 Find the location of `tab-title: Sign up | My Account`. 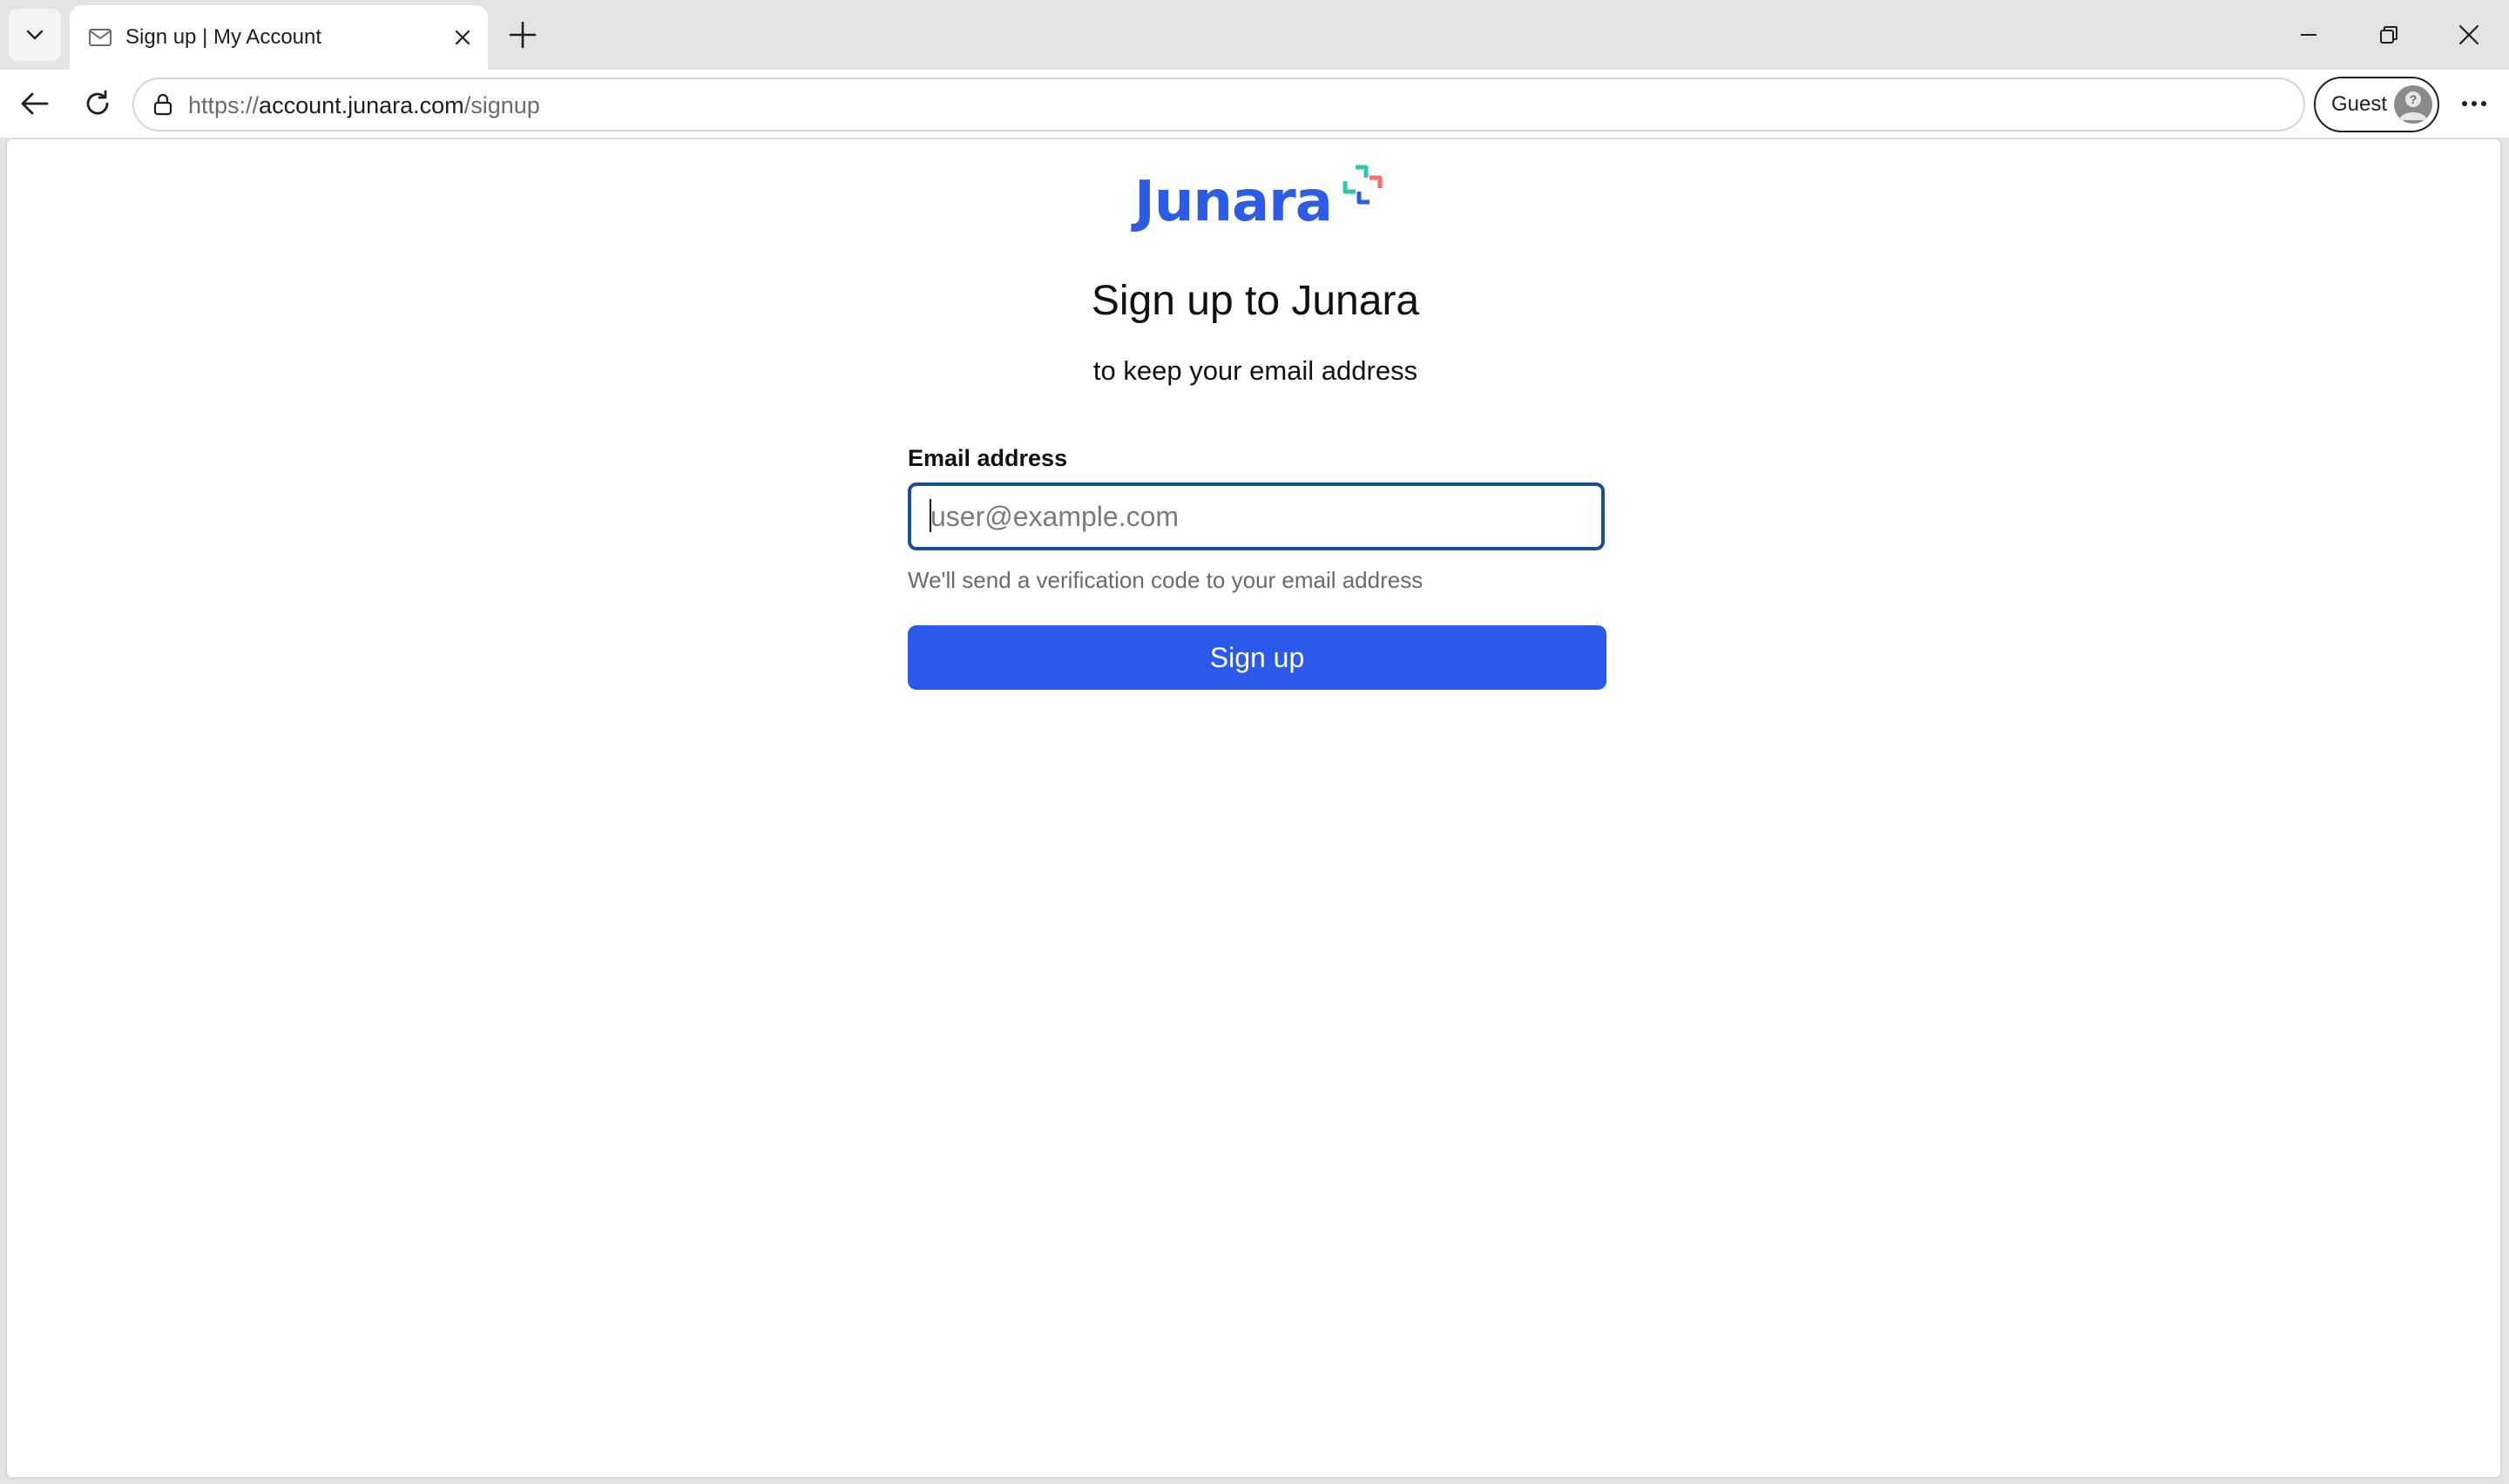

tab-title: Sign up | My Account is located at coordinates (223, 37).